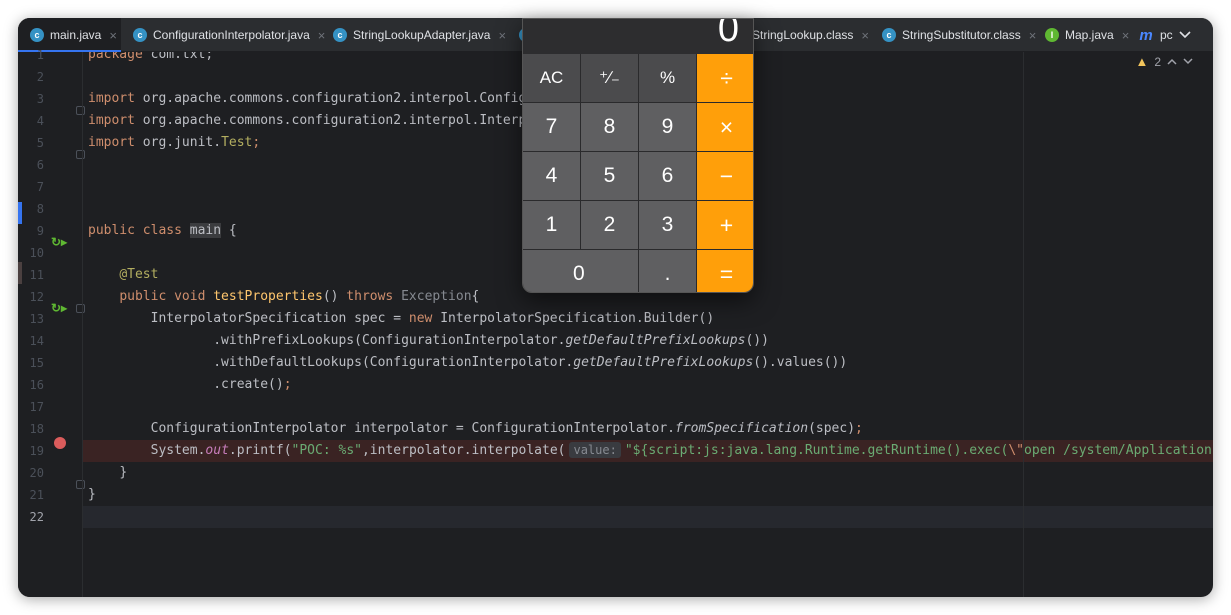 The height and width of the screenshot is (615, 1231). What do you see at coordinates (422, 35) in the screenshot?
I see `tab-label: StringLookupAdapter.java` at bounding box center [422, 35].